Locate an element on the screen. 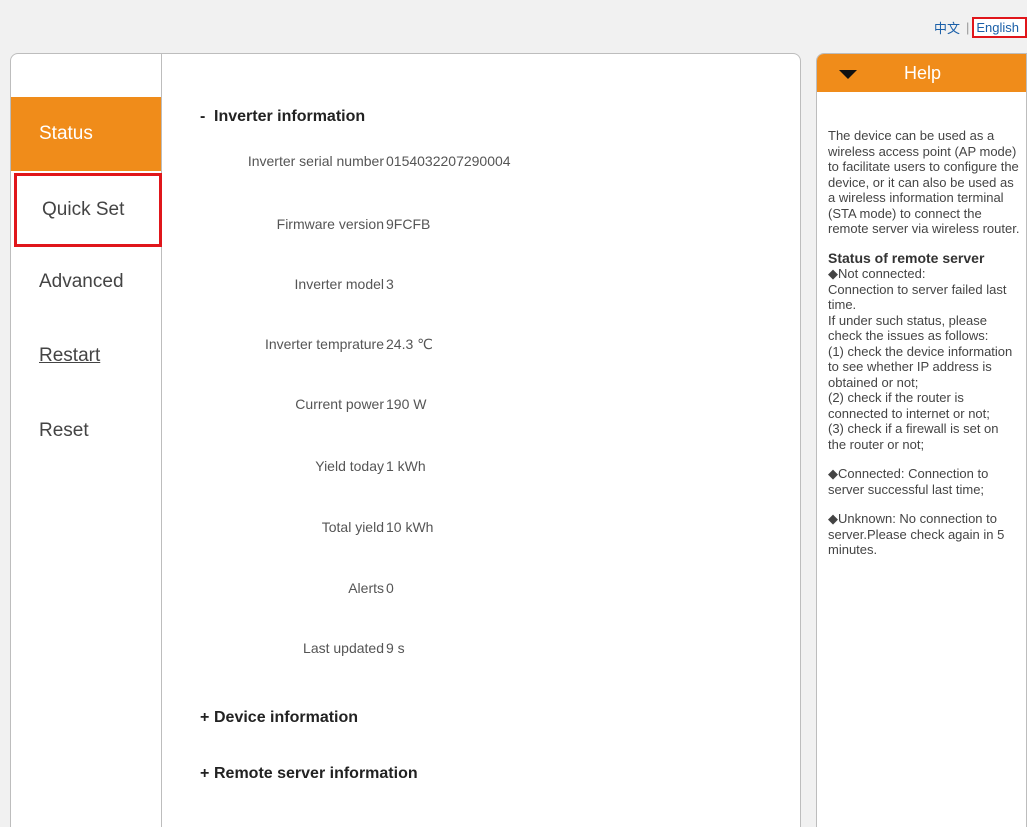 This screenshot has width=1027, height=827. nav-status-label: Status is located at coordinates (66, 133).